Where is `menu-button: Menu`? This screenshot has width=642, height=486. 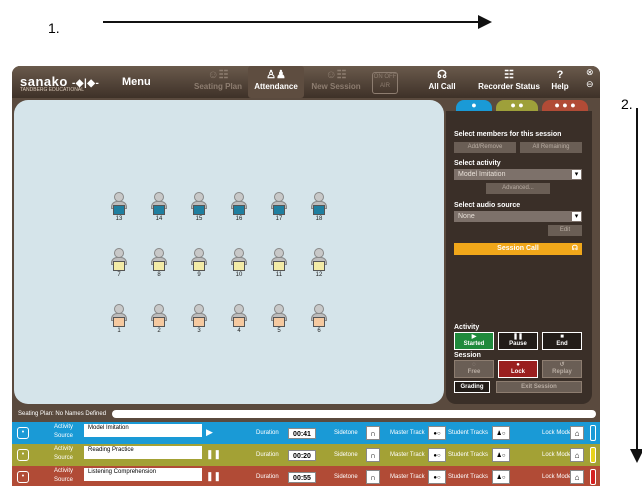 menu-button: Menu is located at coordinates (136, 82).